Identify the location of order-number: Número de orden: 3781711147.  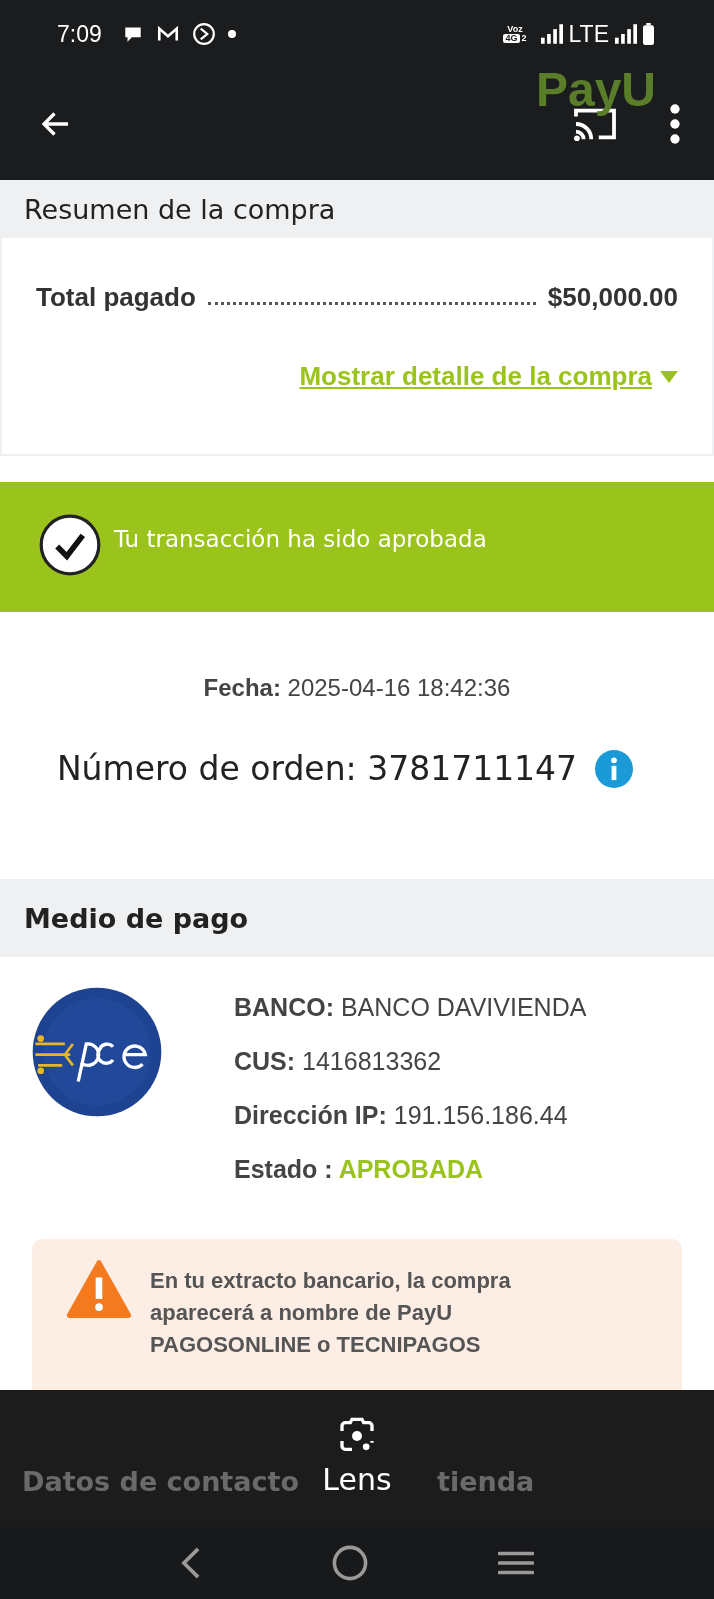
(317, 768).